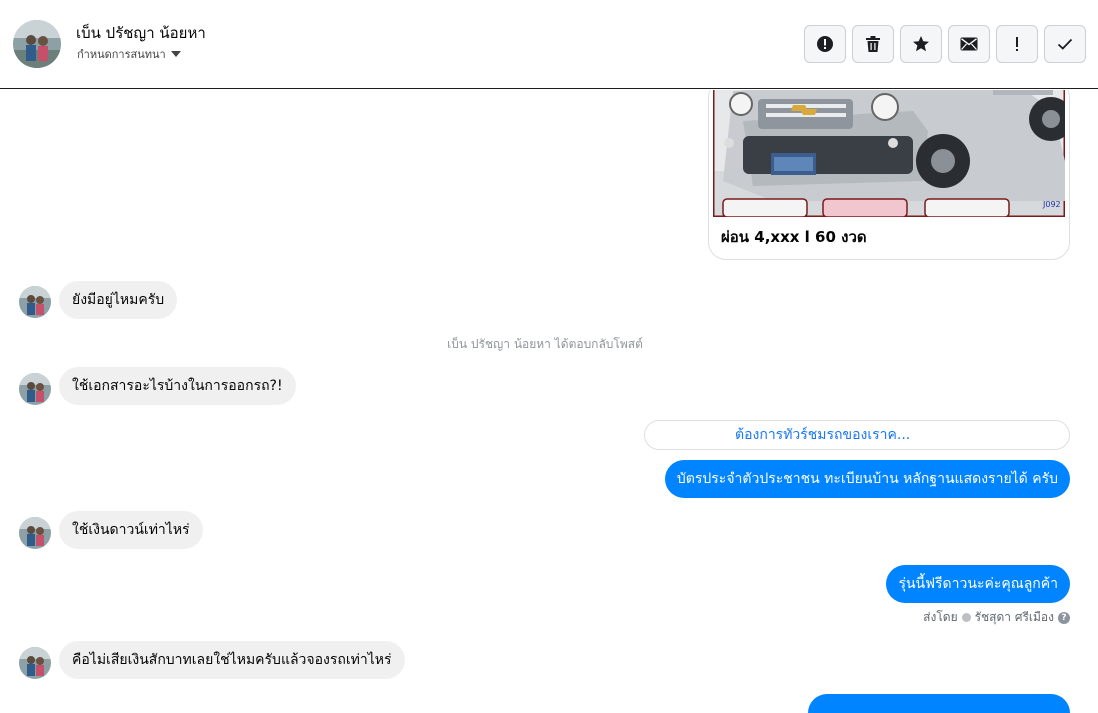 This screenshot has width=1098, height=713. Describe the element at coordinates (794, 237) in the screenshot. I see `post-caption: ผ่อน 4,xxx l 60 งวด` at that location.